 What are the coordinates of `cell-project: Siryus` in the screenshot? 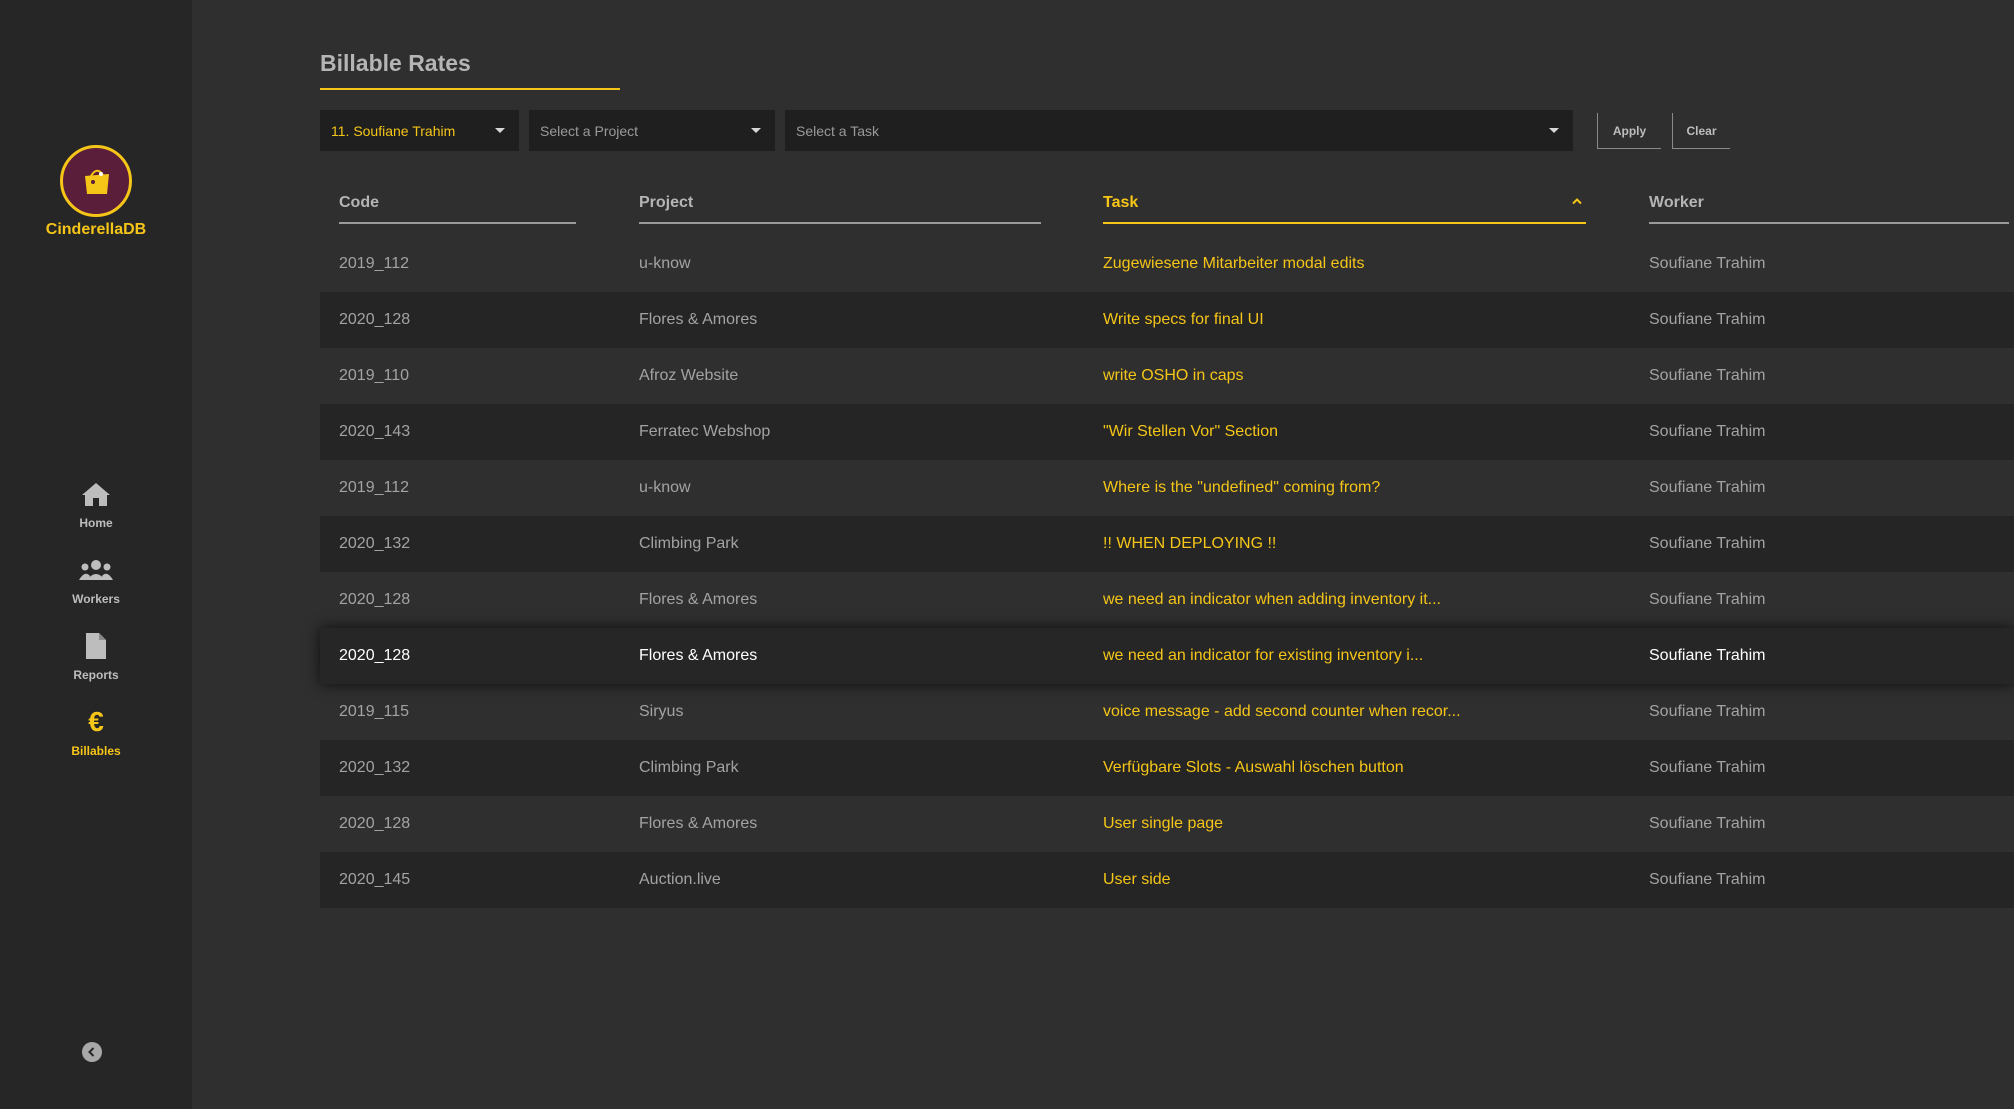 It's located at (661, 711).